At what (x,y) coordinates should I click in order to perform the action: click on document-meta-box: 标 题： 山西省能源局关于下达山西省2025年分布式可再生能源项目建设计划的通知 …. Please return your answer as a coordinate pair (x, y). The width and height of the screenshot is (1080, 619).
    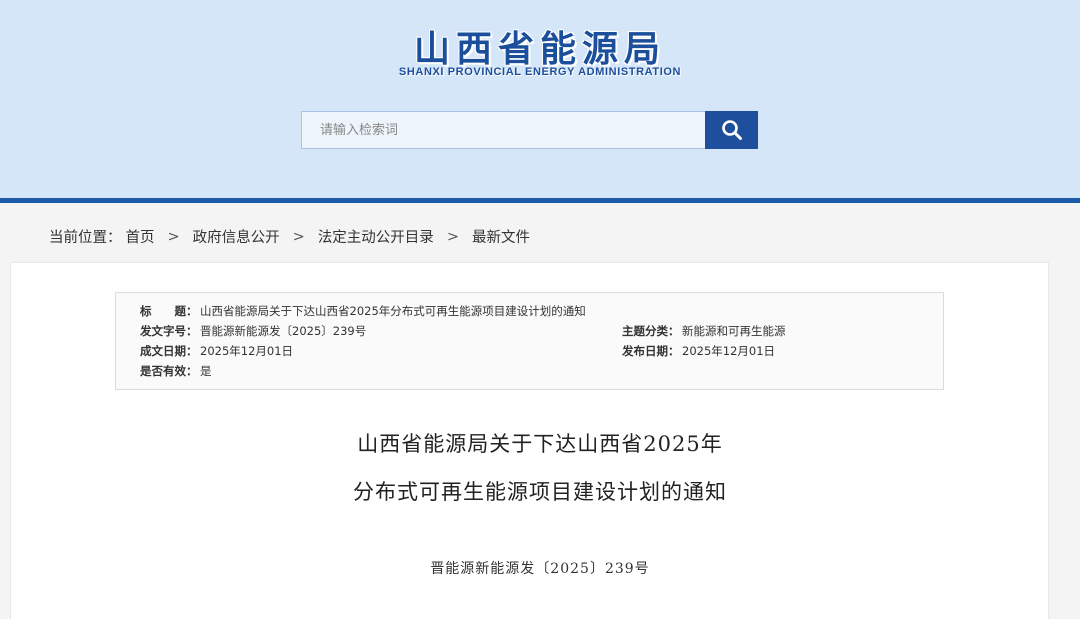
    Looking at the image, I should click on (529, 341).